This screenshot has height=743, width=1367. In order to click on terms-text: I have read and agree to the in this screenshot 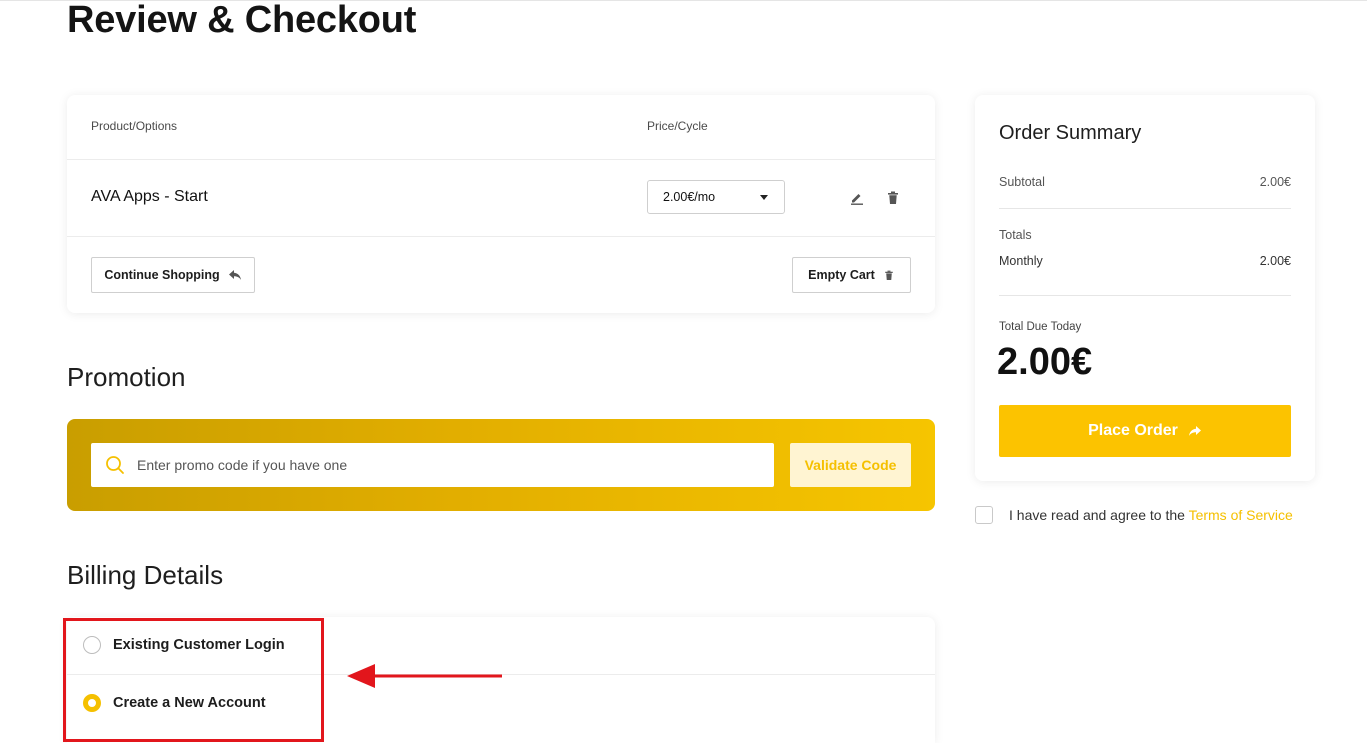, I will do `click(1097, 515)`.